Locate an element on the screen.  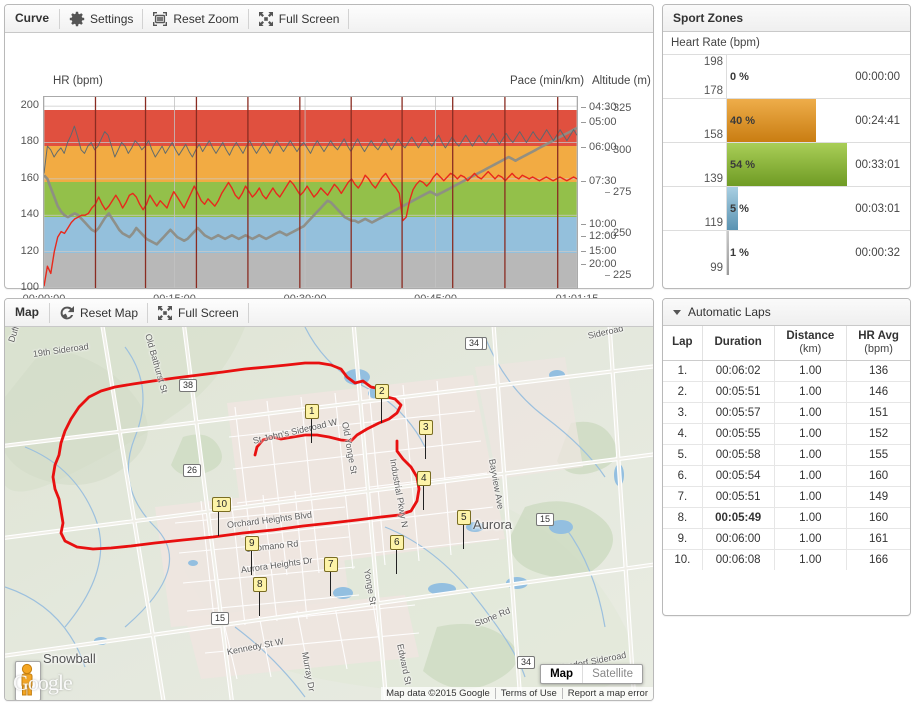
lap-hr-avg: 146 is located at coordinates (878, 392).